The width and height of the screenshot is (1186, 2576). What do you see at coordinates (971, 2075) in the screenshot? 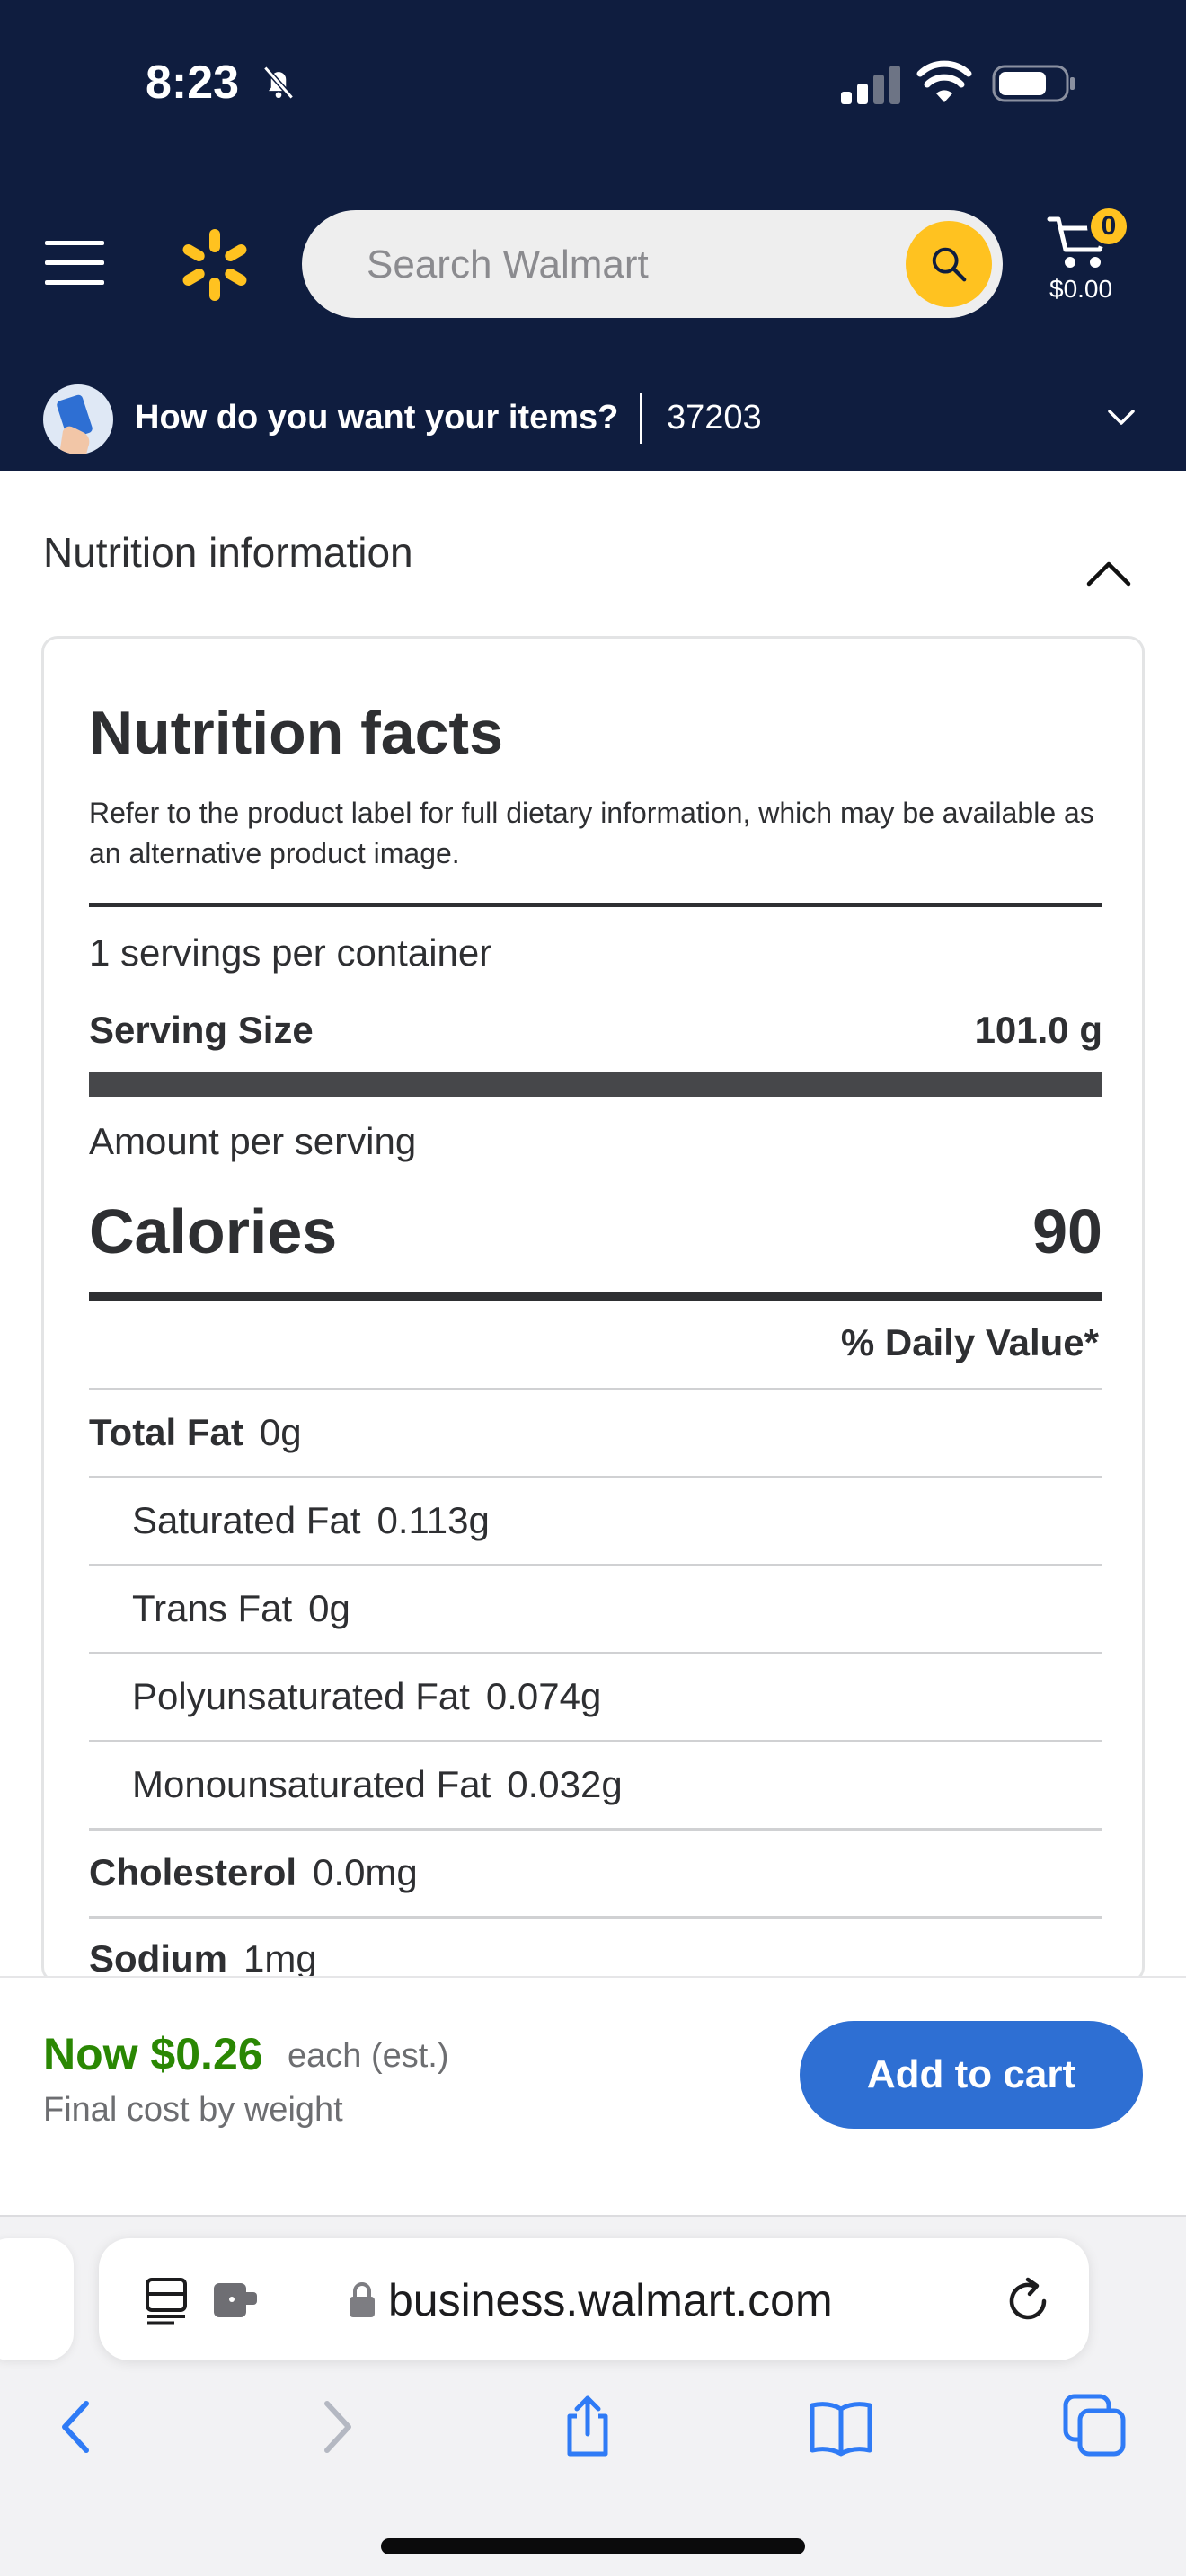
I see `add-to-cart-button: Add to cart` at bounding box center [971, 2075].